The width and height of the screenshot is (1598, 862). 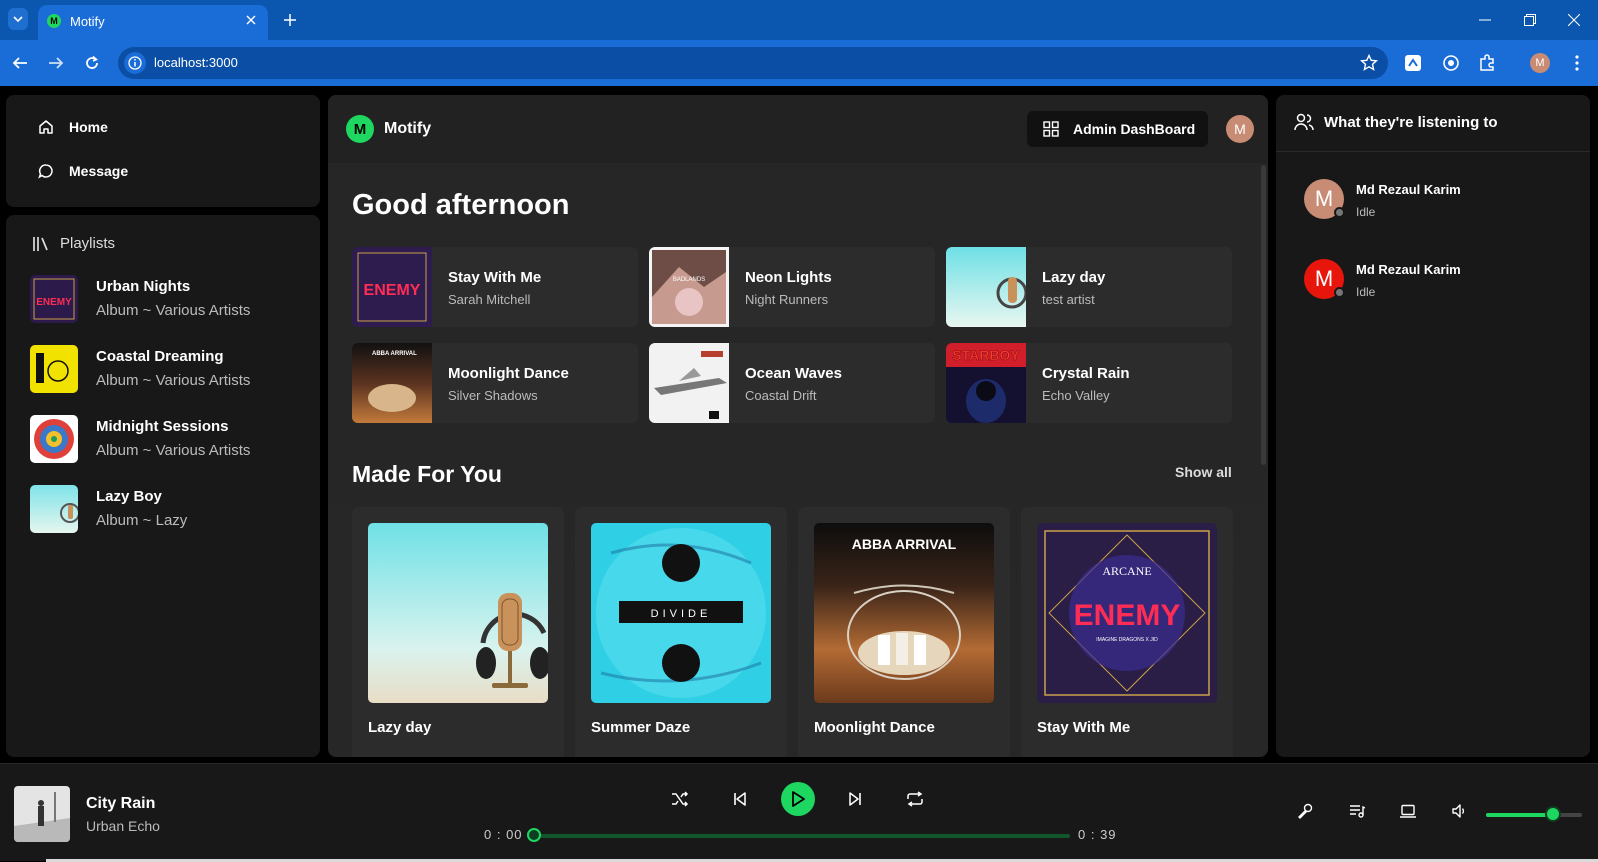 What do you see at coordinates (54, 21) in the screenshot?
I see `tab-favicon: M` at bounding box center [54, 21].